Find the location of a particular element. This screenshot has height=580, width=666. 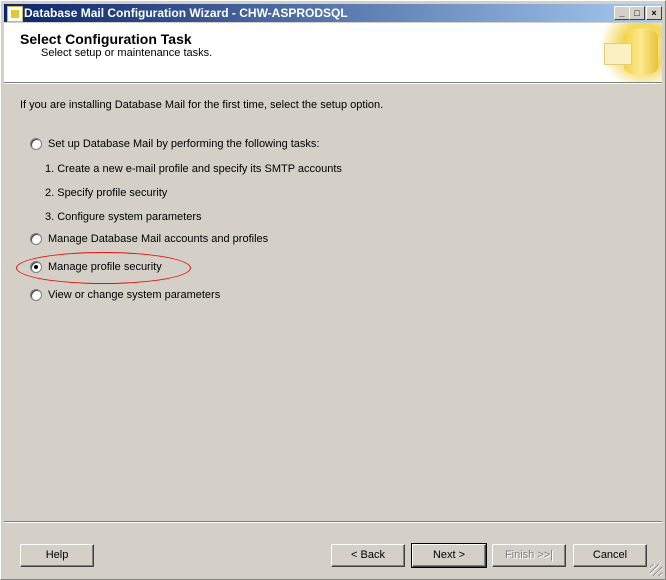

footer-divider is located at coordinates (333, 522).